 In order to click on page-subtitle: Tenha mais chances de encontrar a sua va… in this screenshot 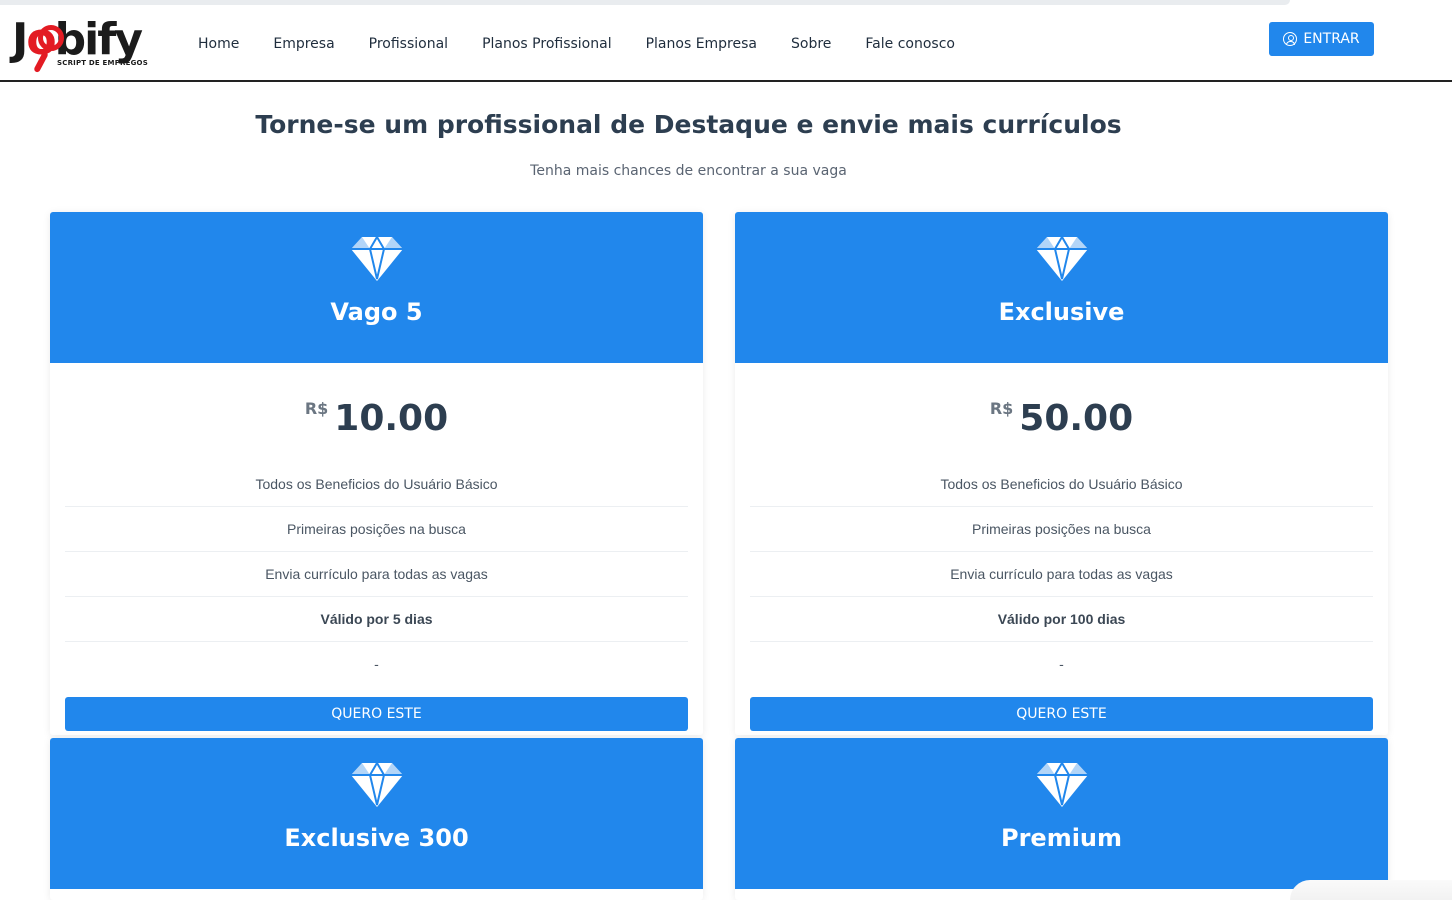, I will do `click(688, 171)`.